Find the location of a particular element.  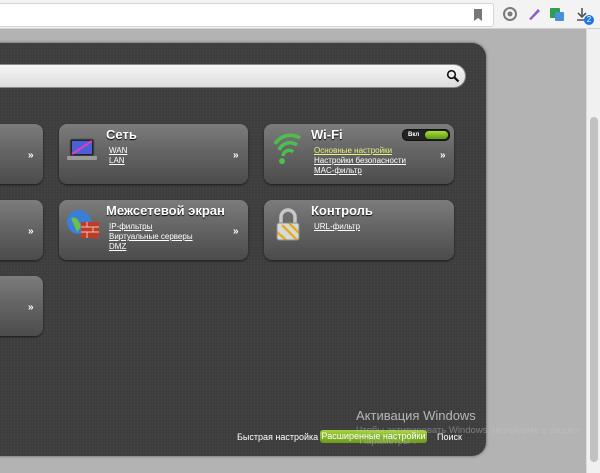

search-box is located at coordinates (233, 76).